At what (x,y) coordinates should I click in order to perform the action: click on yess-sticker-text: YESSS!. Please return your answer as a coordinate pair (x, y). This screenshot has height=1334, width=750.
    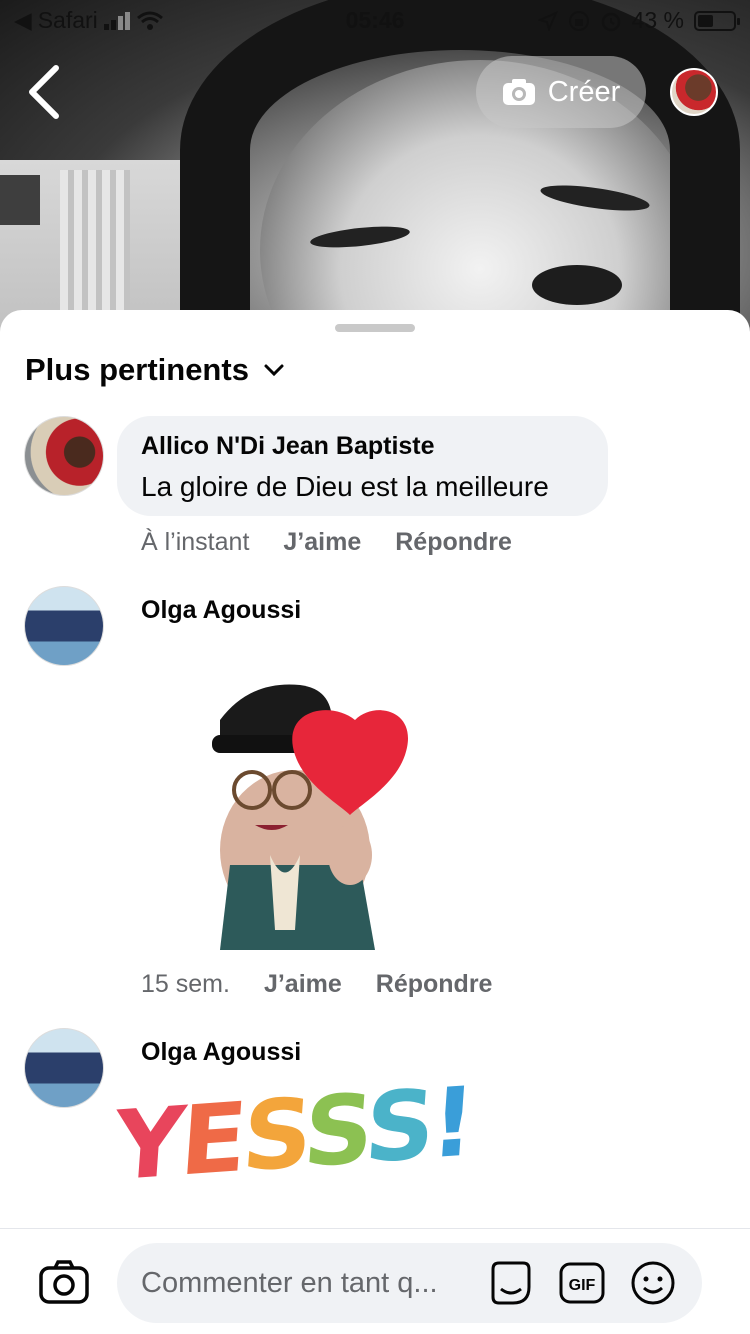
    Looking at the image, I should click on (292, 1134).